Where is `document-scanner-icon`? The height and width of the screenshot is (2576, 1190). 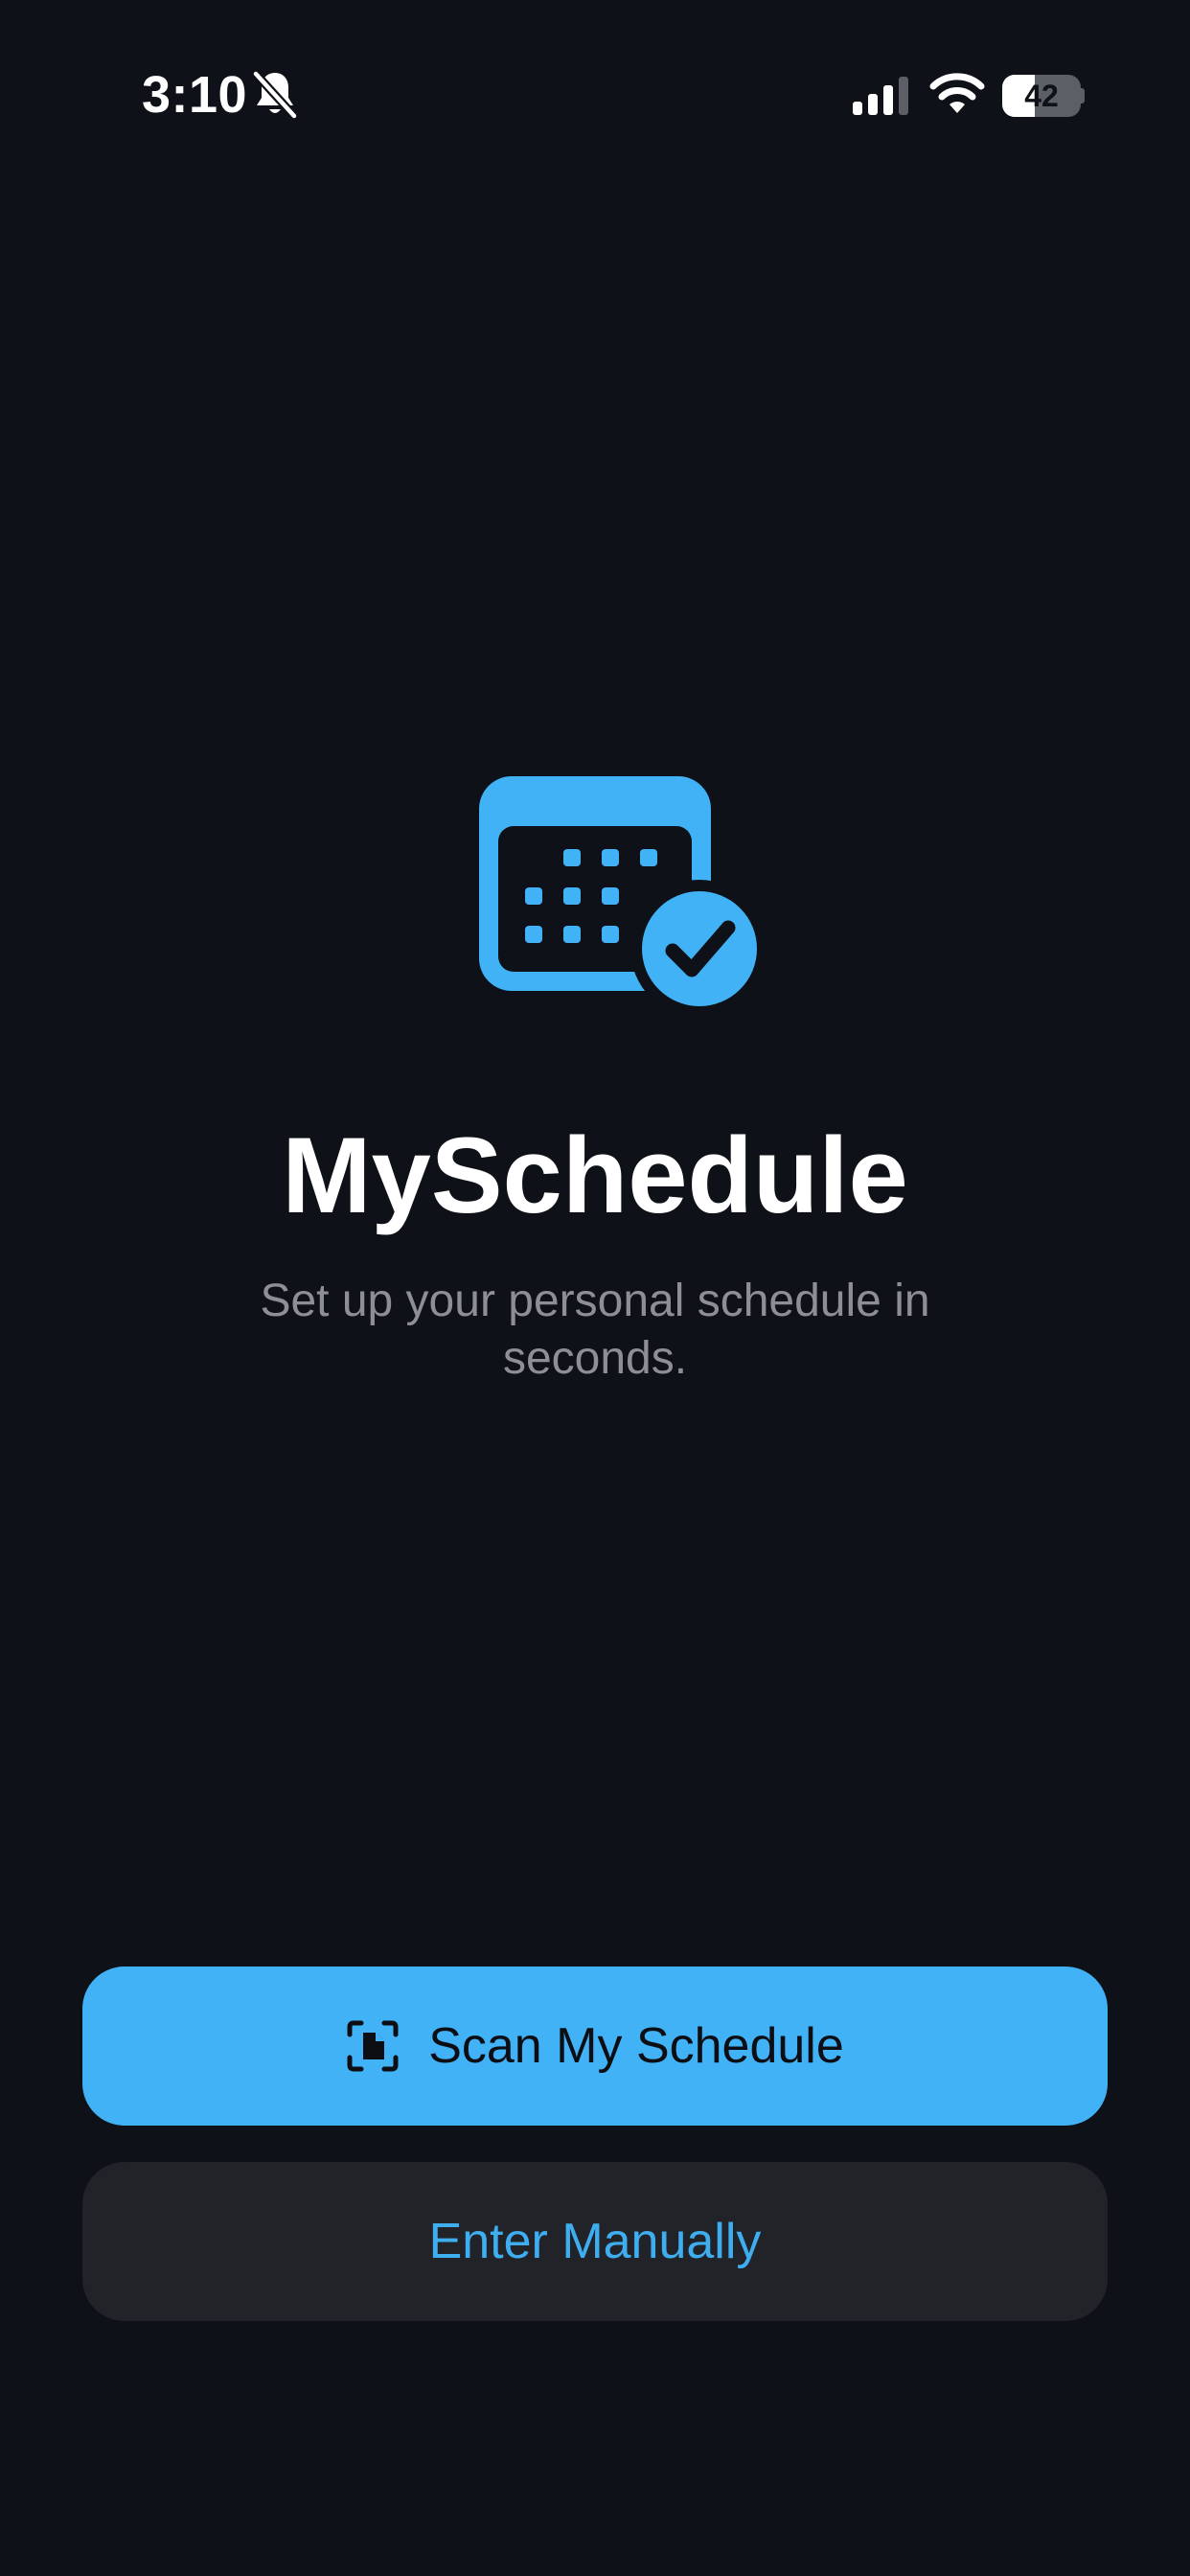 document-scanner-icon is located at coordinates (373, 2046).